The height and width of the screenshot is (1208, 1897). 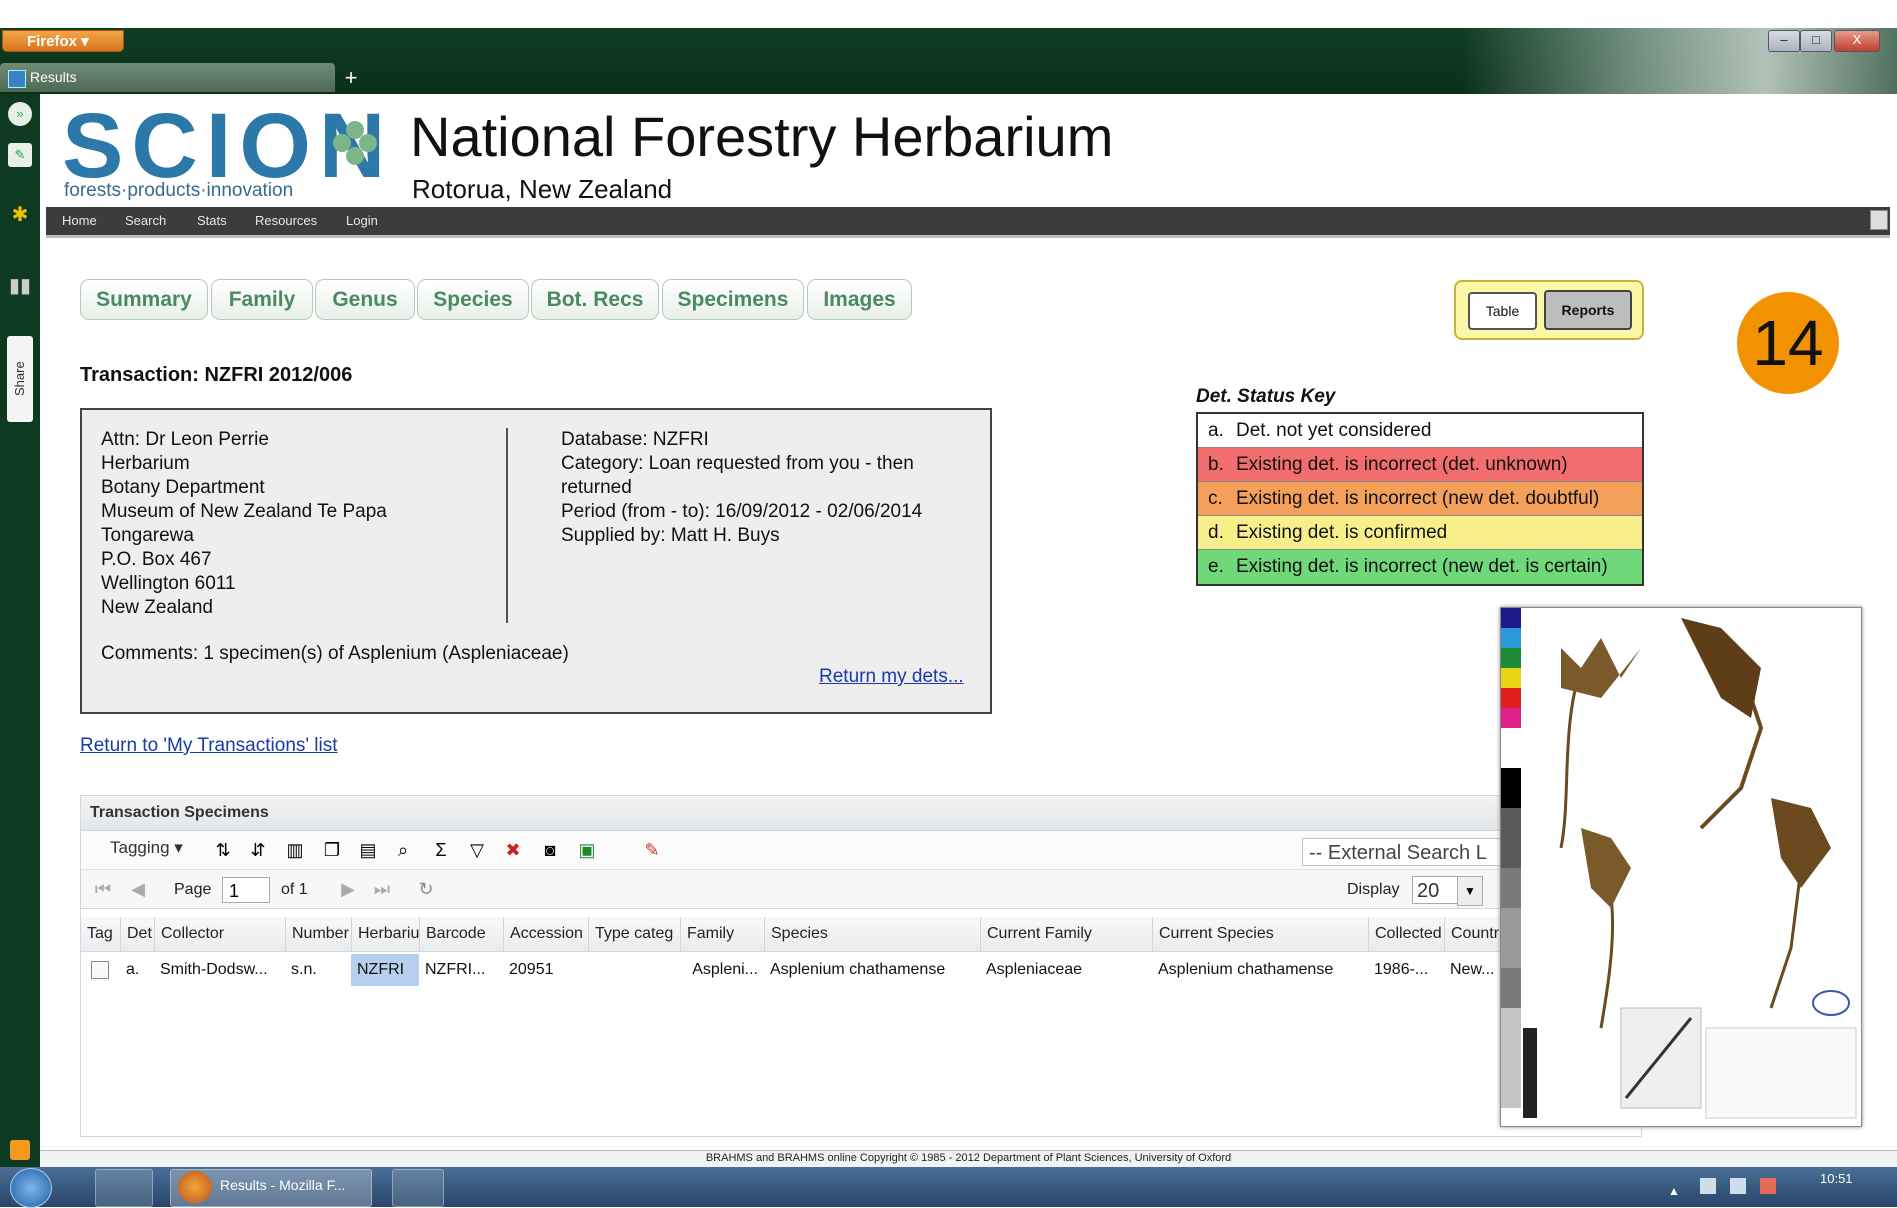 I want to click on last-page-icon: ⏭, so click(x=382, y=889).